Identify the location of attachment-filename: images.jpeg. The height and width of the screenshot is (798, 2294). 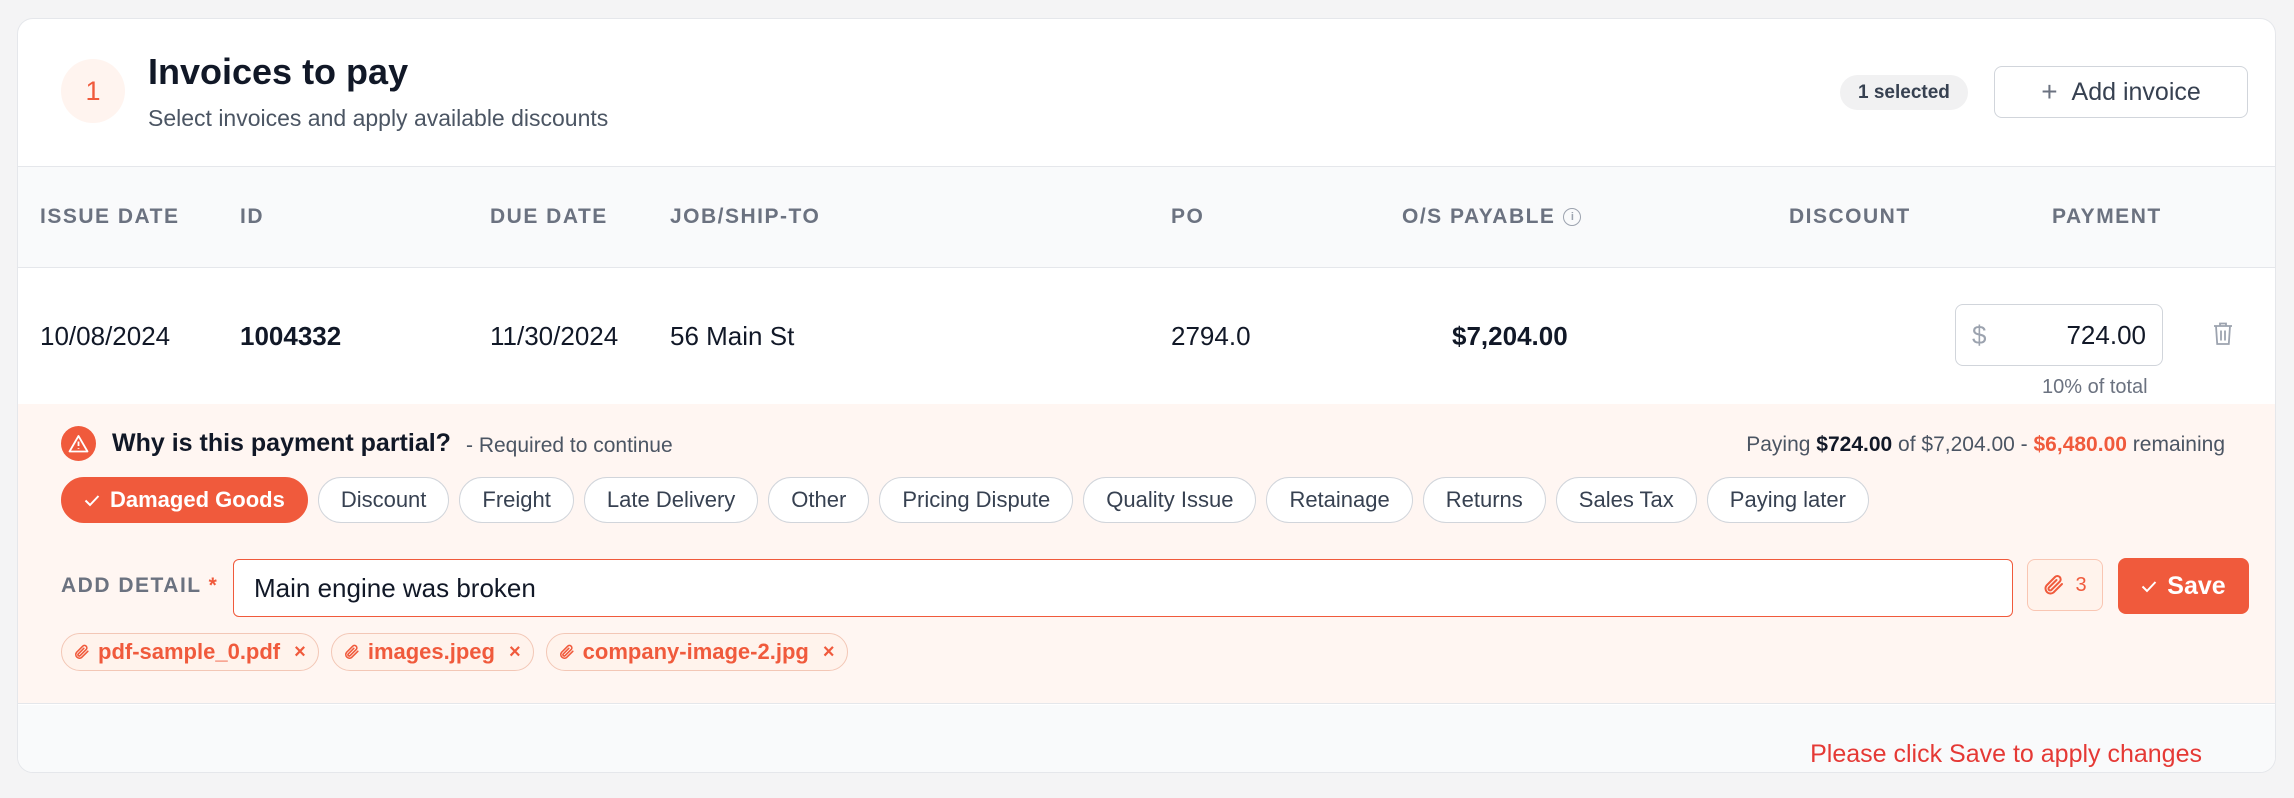
(431, 651).